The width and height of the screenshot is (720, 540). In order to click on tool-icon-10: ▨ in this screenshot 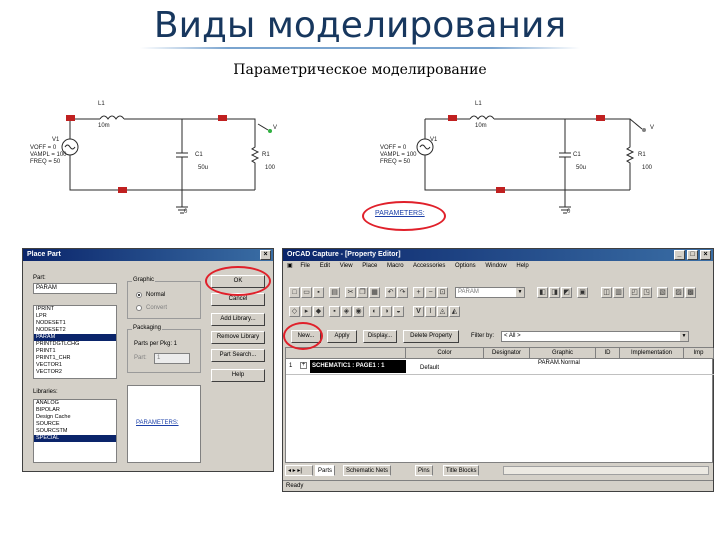, I will do `click(678, 292)`.